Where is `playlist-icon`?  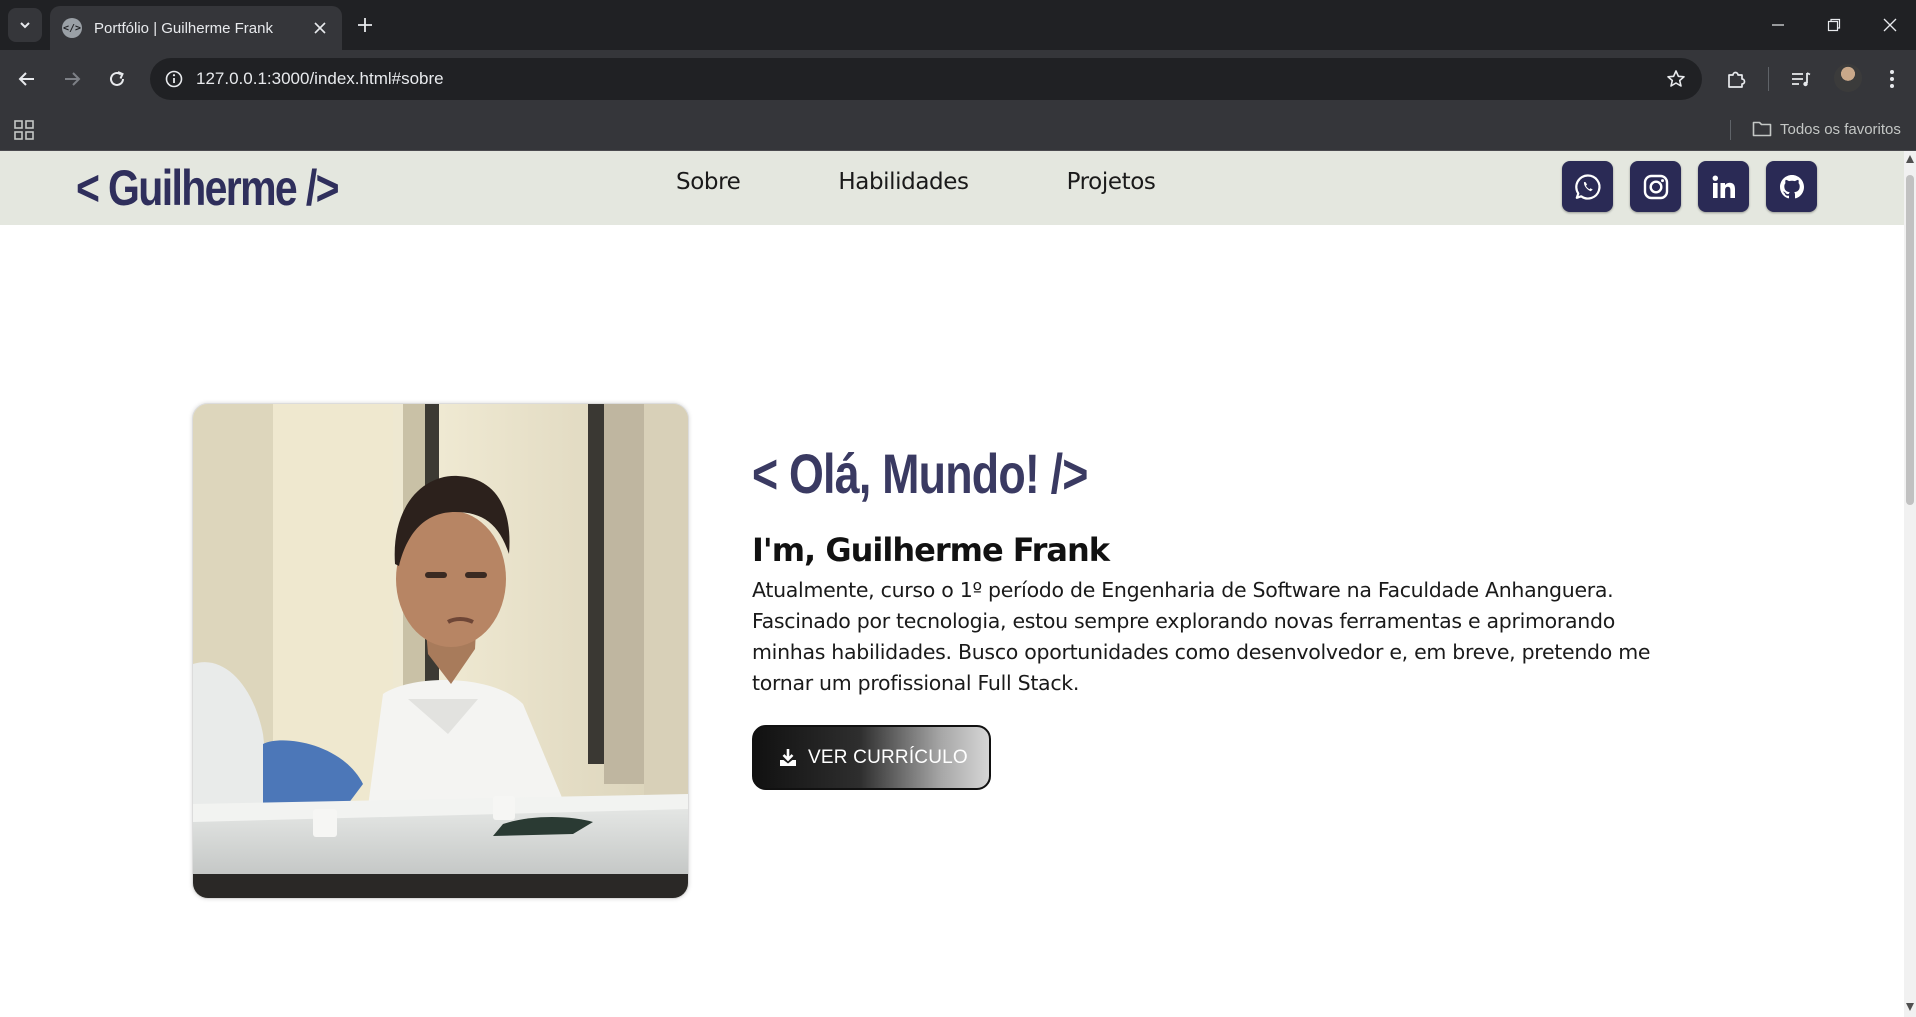 playlist-icon is located at coordinates (1801, 79).